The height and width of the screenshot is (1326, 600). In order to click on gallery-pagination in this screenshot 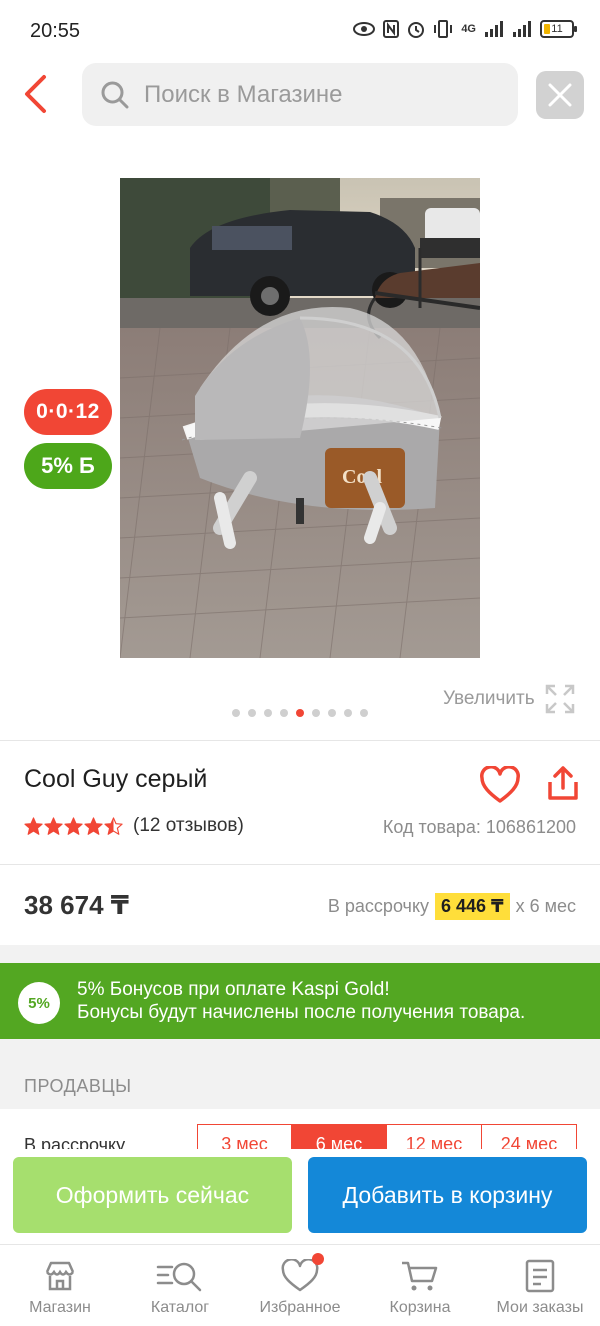, I will do `click(300, 713)`.